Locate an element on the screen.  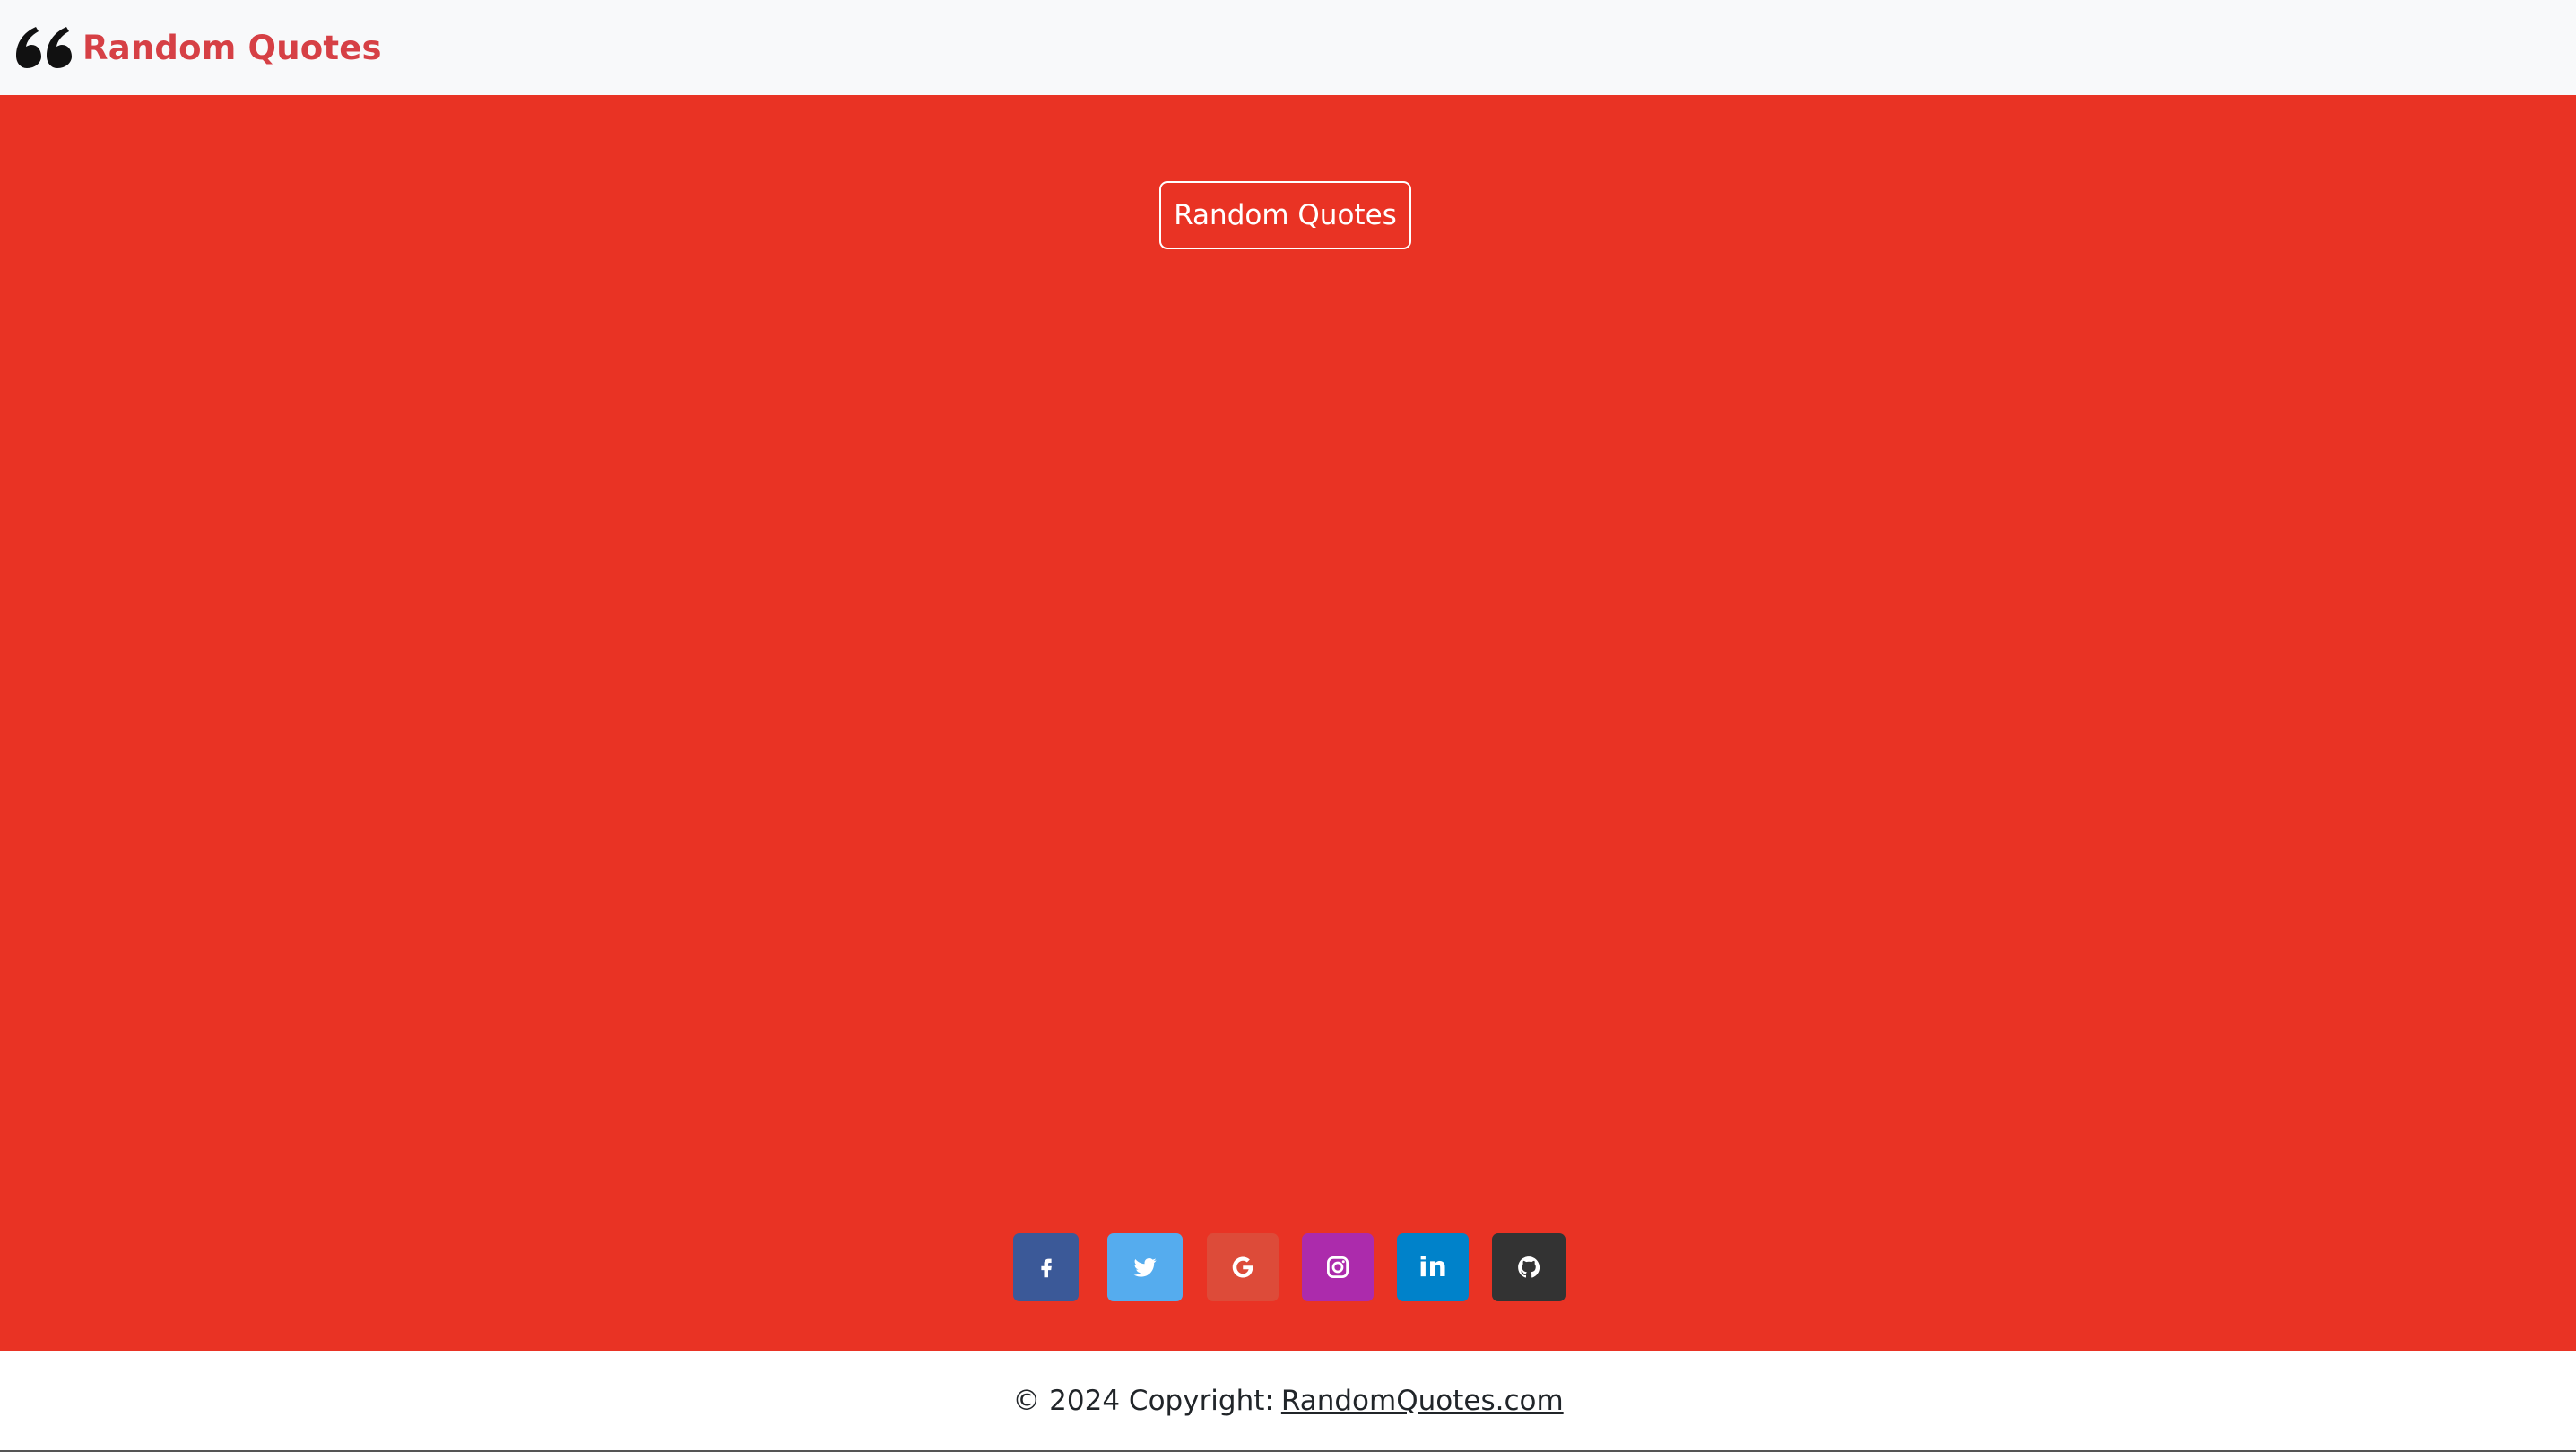
footer: © 2024 Copyright: RandomQuotes.com is located at coordinates (1288, 1401).